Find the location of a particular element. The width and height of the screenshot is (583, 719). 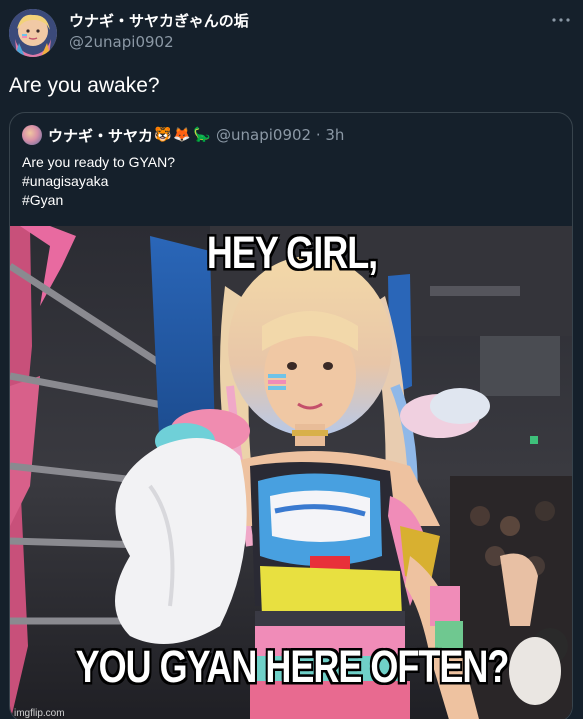

author-name: ウナギ・サヤカぎゃんの垢 is located at coordinates (159, 20).